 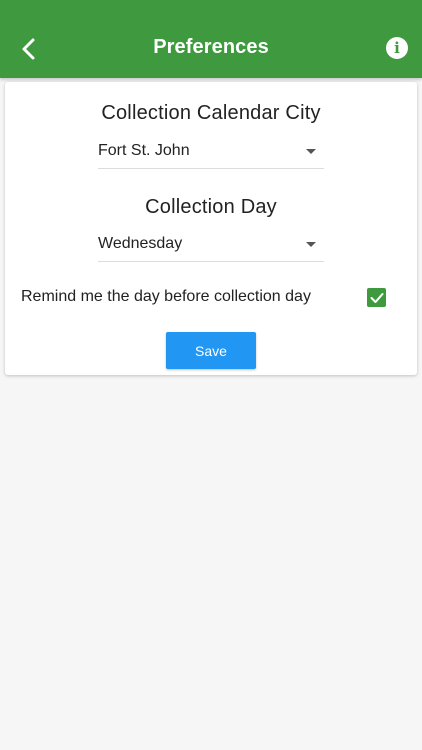 I want to click on info-icon: i, so click(x=397, y=47).